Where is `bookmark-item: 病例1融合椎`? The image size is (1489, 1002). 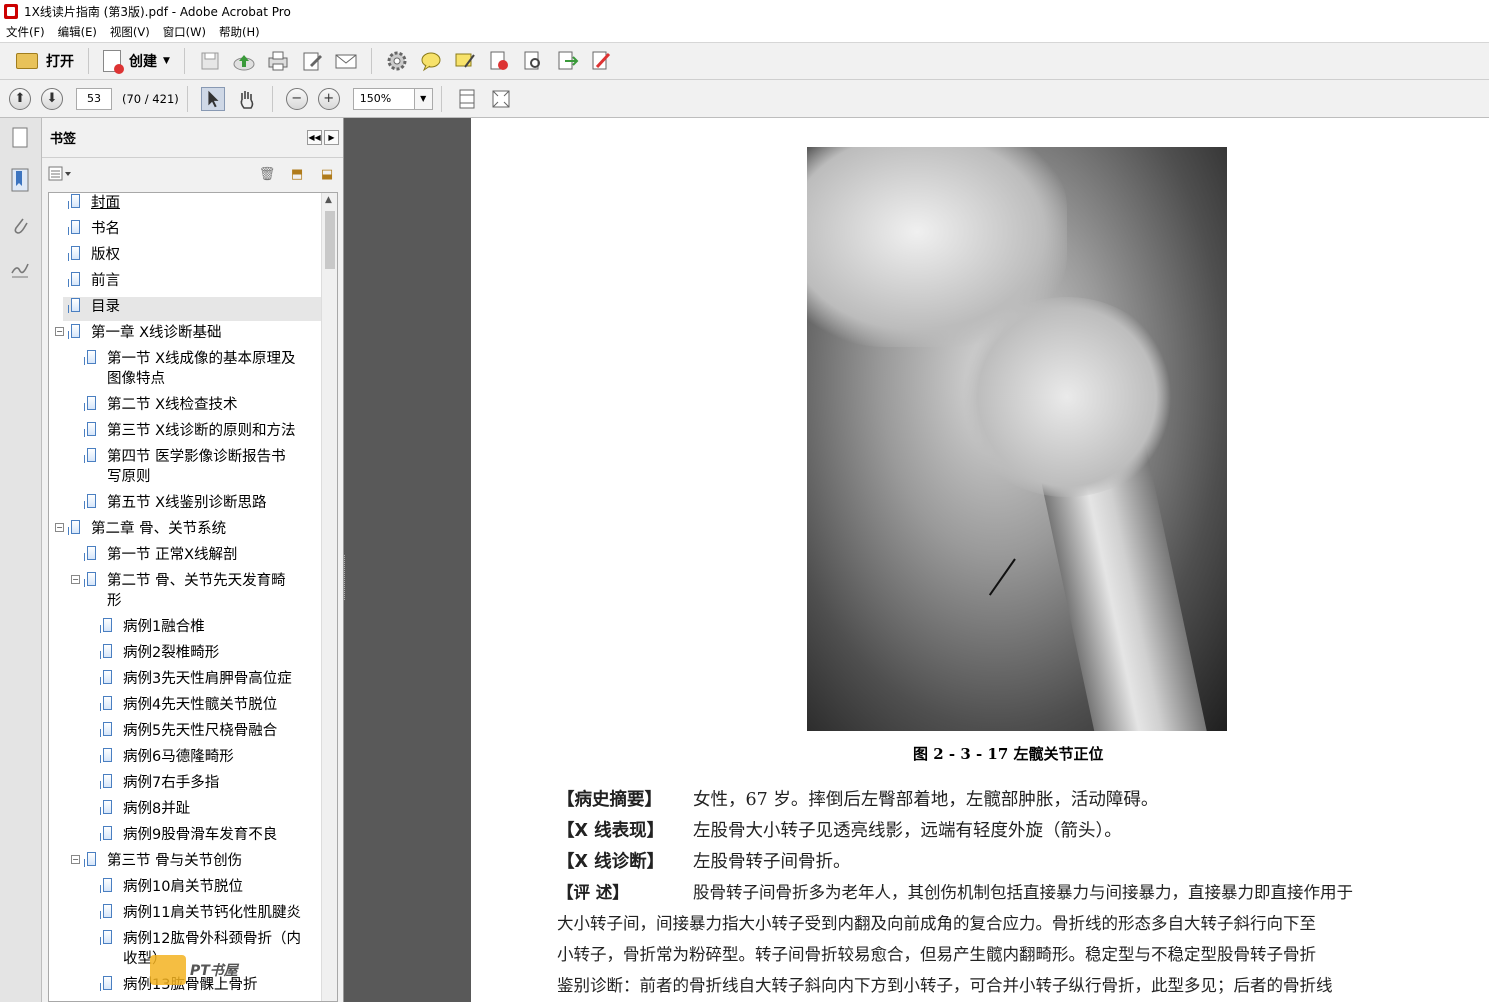
bookmark-item: 病例1融合椎 is located at coordinates (152, 627).